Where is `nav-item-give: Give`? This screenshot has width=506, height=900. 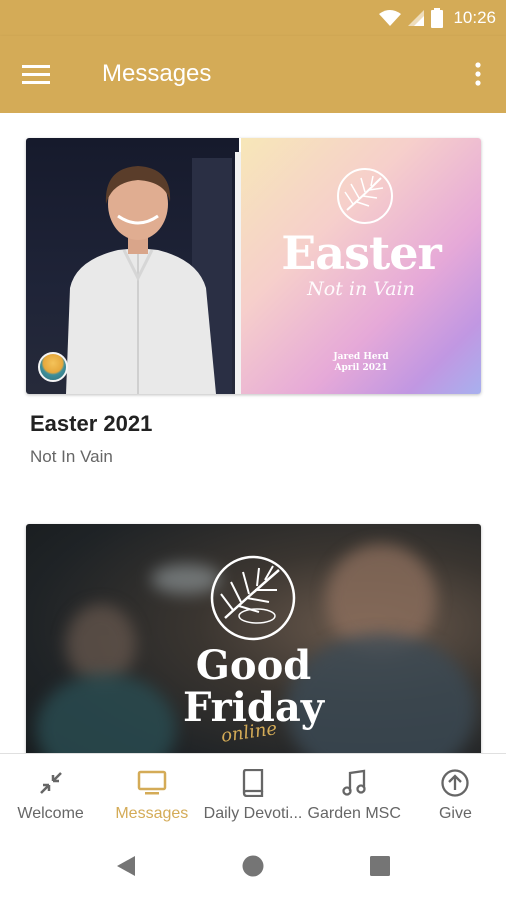 nav-item-give: Give is located at coordinates (455, 792).